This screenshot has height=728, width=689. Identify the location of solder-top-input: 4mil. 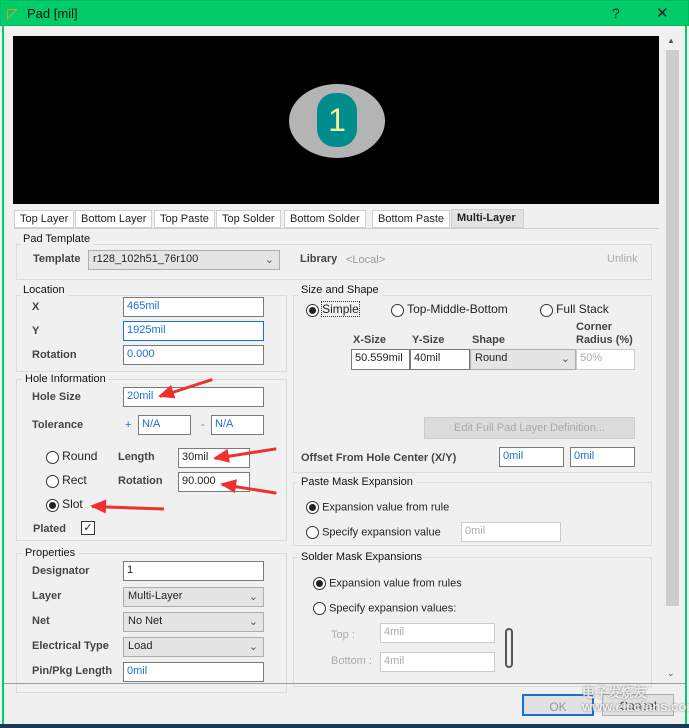
(437, 633).